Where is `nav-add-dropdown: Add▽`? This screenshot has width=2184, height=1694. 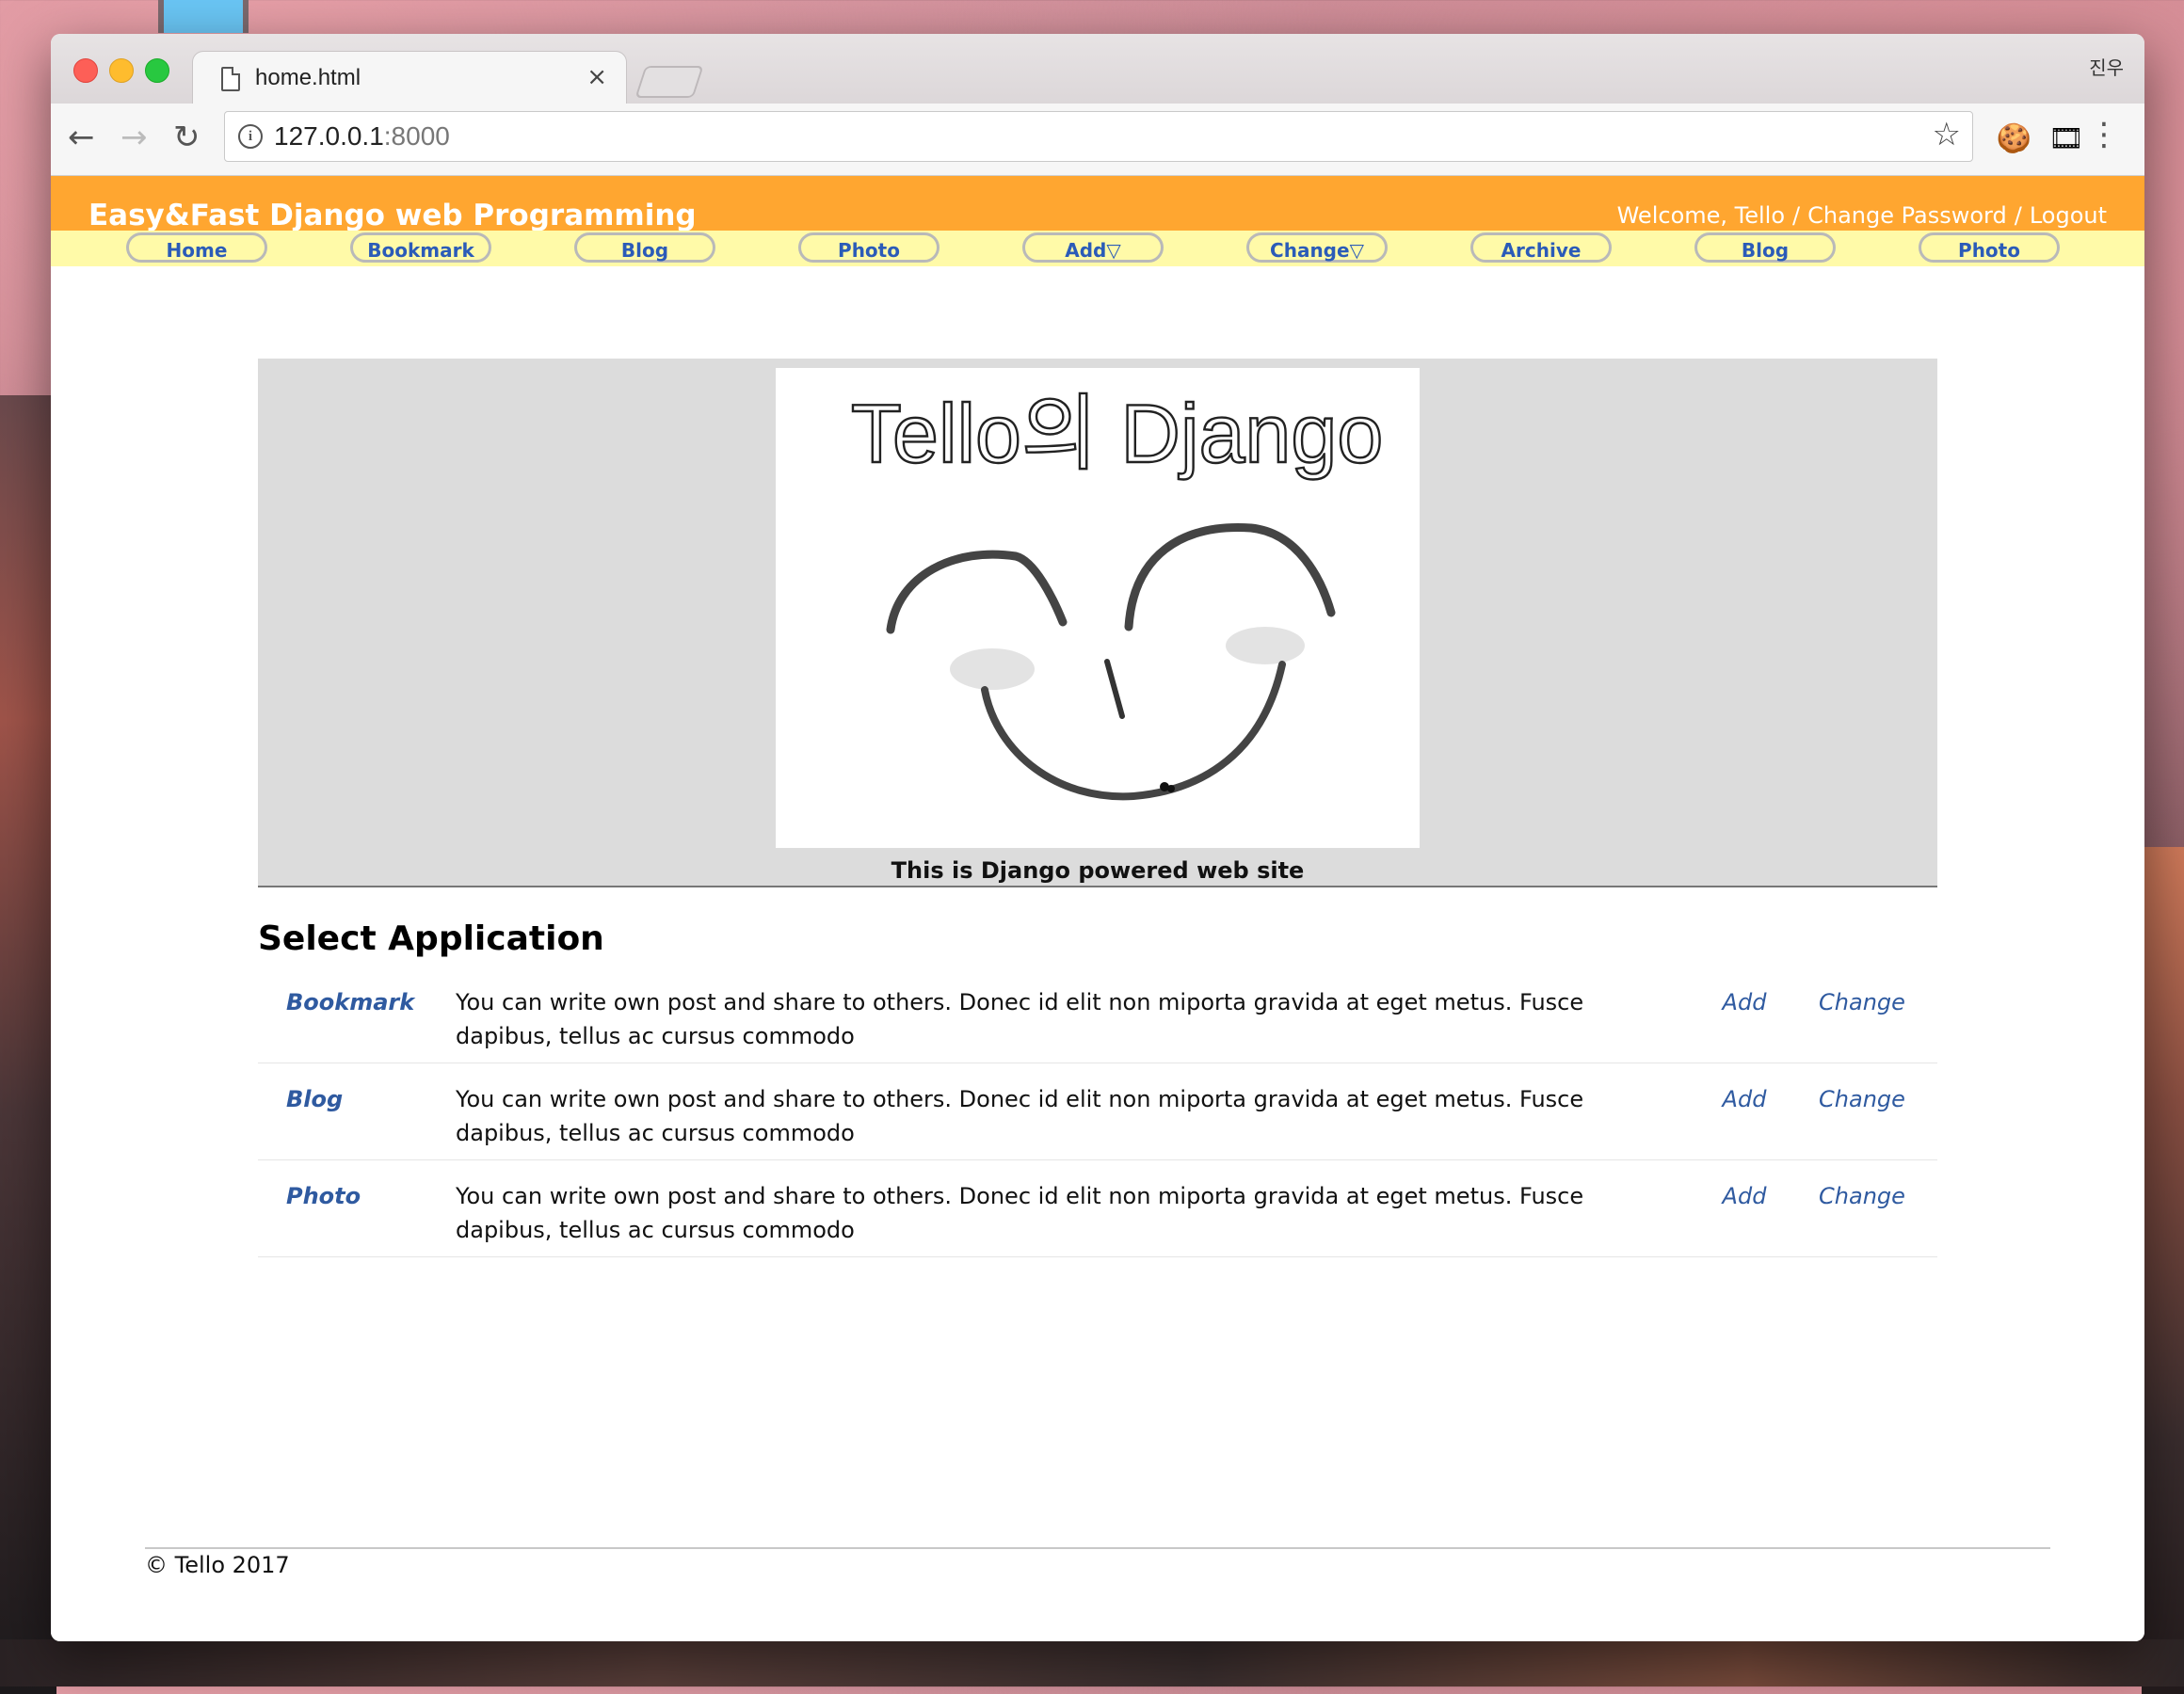
nav-add-dropdown: Add▽ is located at coordinates (1093, 247).